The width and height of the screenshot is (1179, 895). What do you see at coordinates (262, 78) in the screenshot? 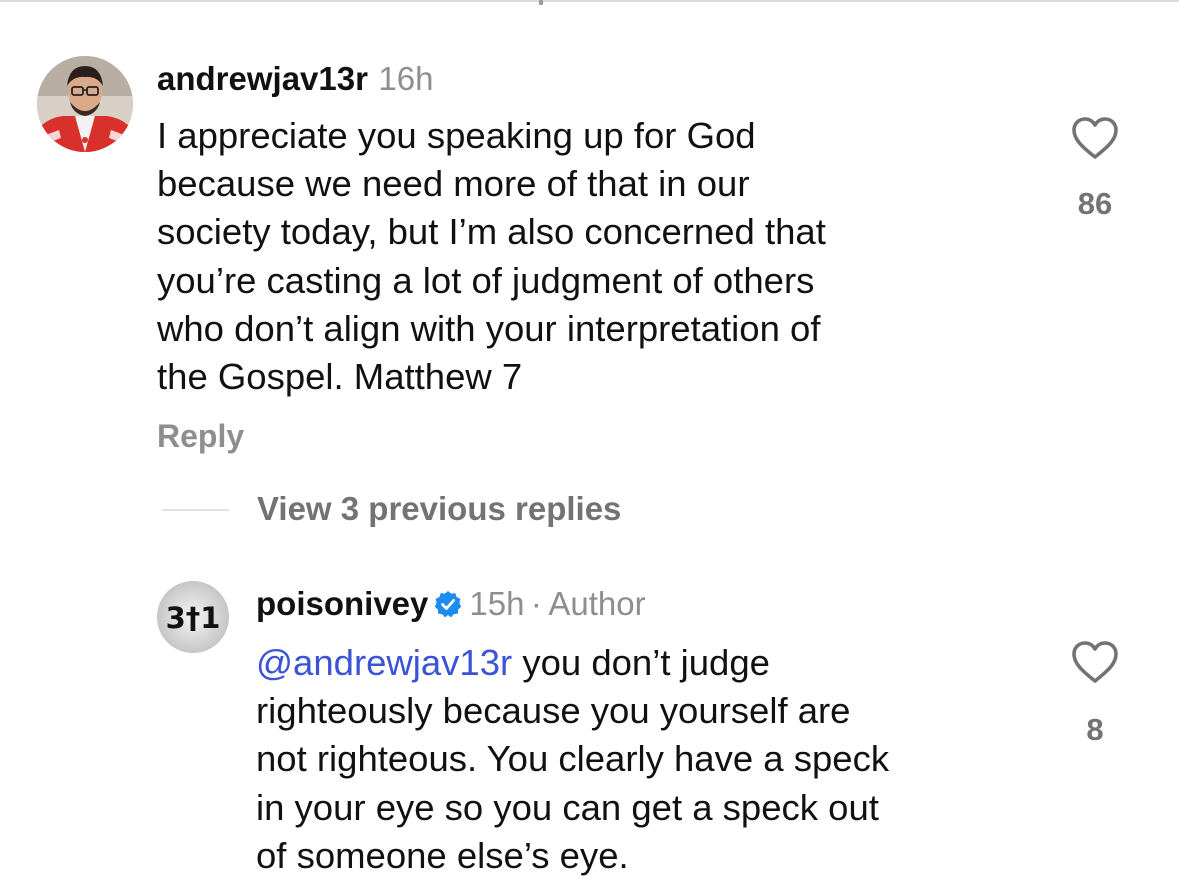
I see `username-andrewjav13r: andrewjav13r` at bounding box center [262, 78].